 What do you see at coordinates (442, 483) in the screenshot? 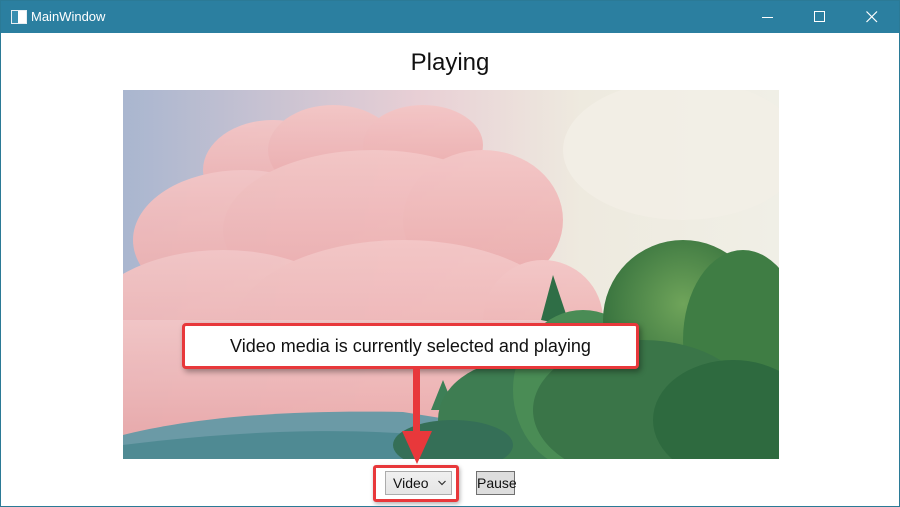
I see `chevron-down-icon` at bounding box center [442, 483].